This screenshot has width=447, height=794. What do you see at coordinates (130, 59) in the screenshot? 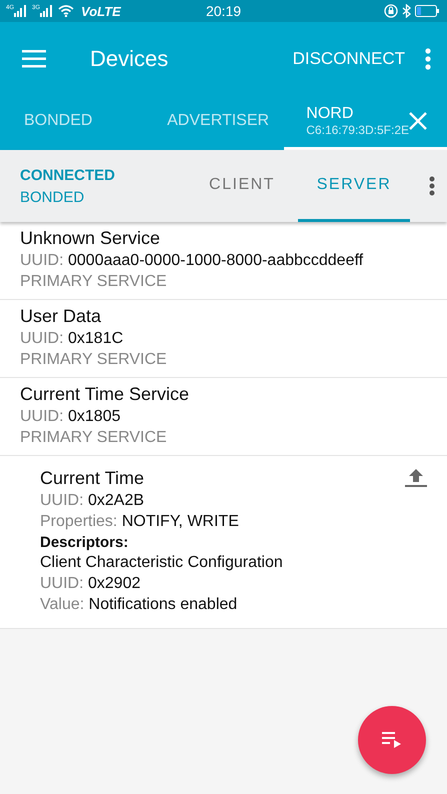
I see `app-title: Devices` at bounding box center [130, 59].